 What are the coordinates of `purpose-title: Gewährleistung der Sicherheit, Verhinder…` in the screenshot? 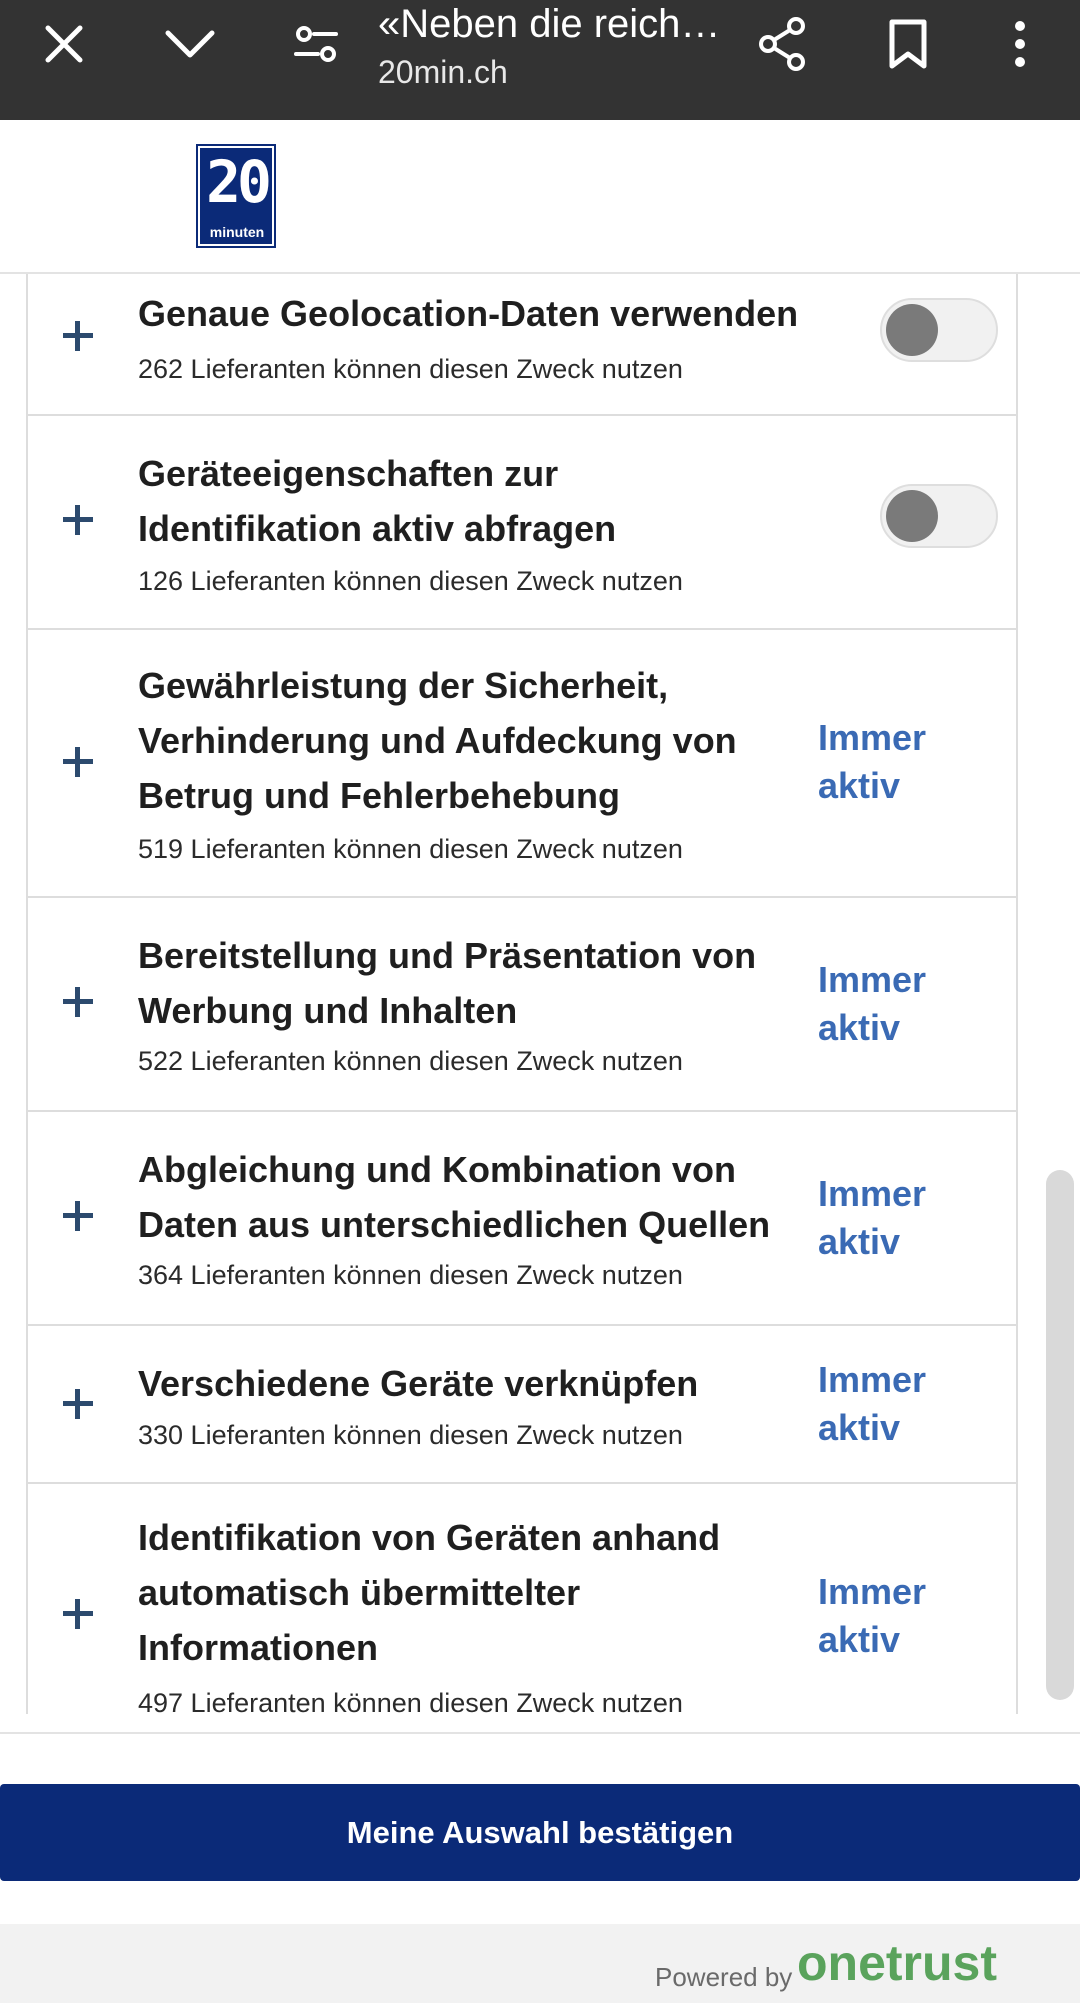 It's located at (437, 740).